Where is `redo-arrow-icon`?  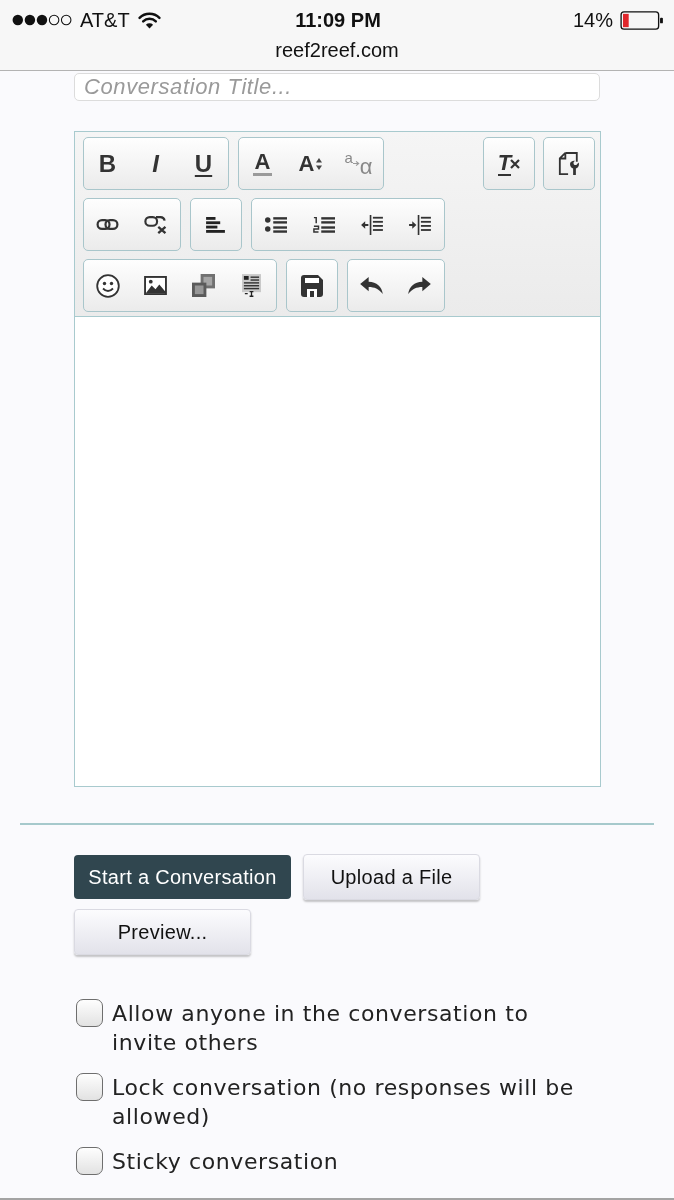
redo-arrow-icon is located at coordinates (419, 285).